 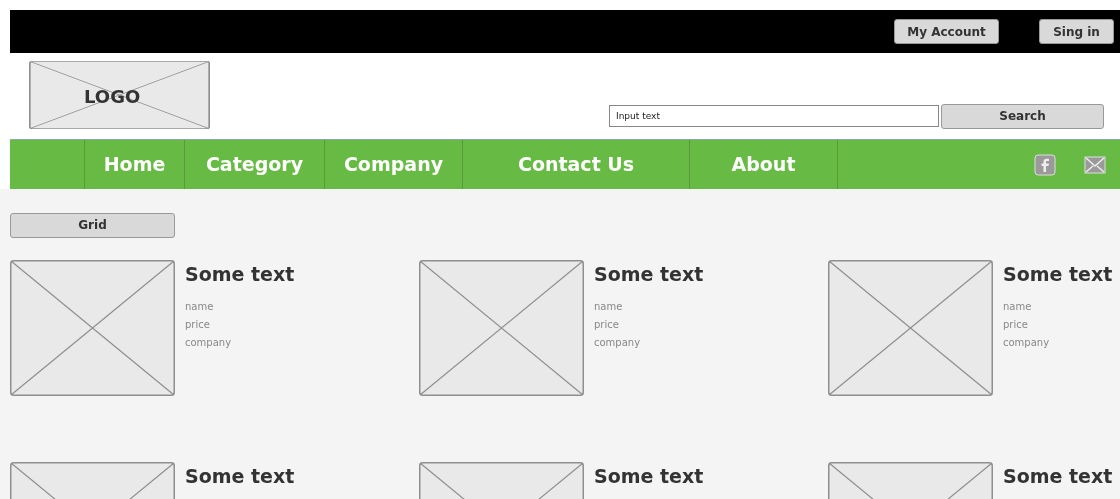 I want to click on mail-icon, so click(x=1095, y=164).